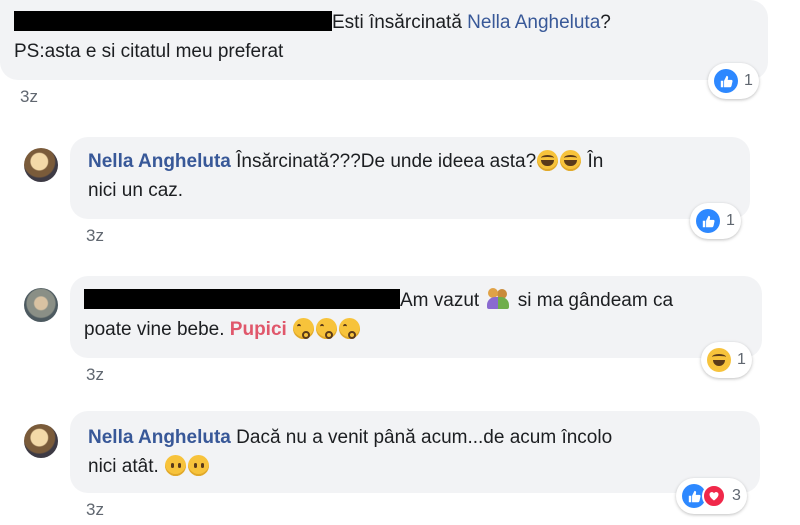 This screenshot has width=800, height=525. Describe the element at coordinates (595, 161) in the screenshot. I see `comment-text: În` at that location.